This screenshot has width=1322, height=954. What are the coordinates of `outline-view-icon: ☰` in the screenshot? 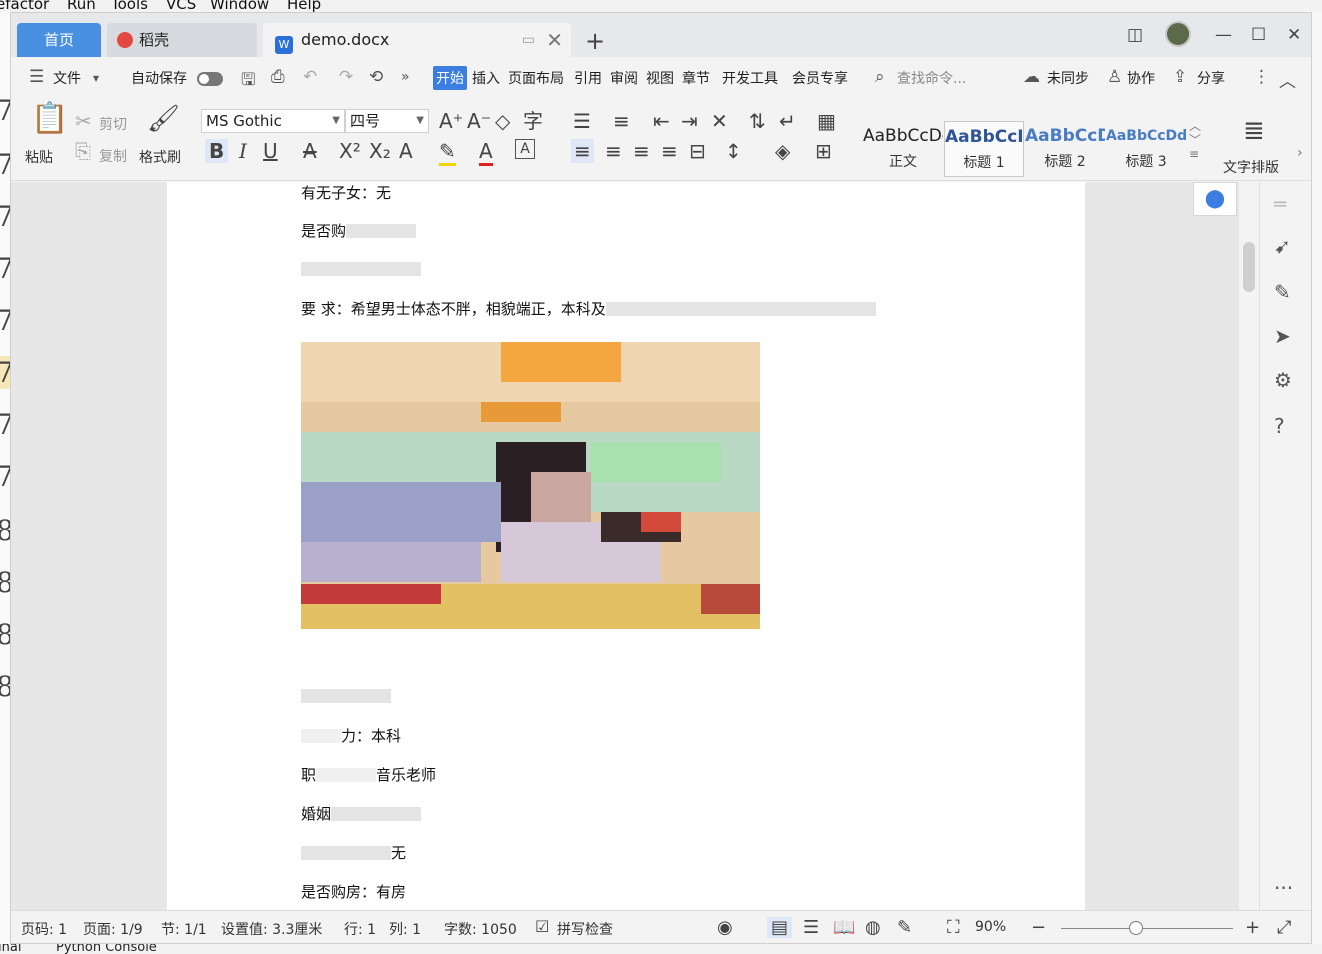 It's located at (811, 927).